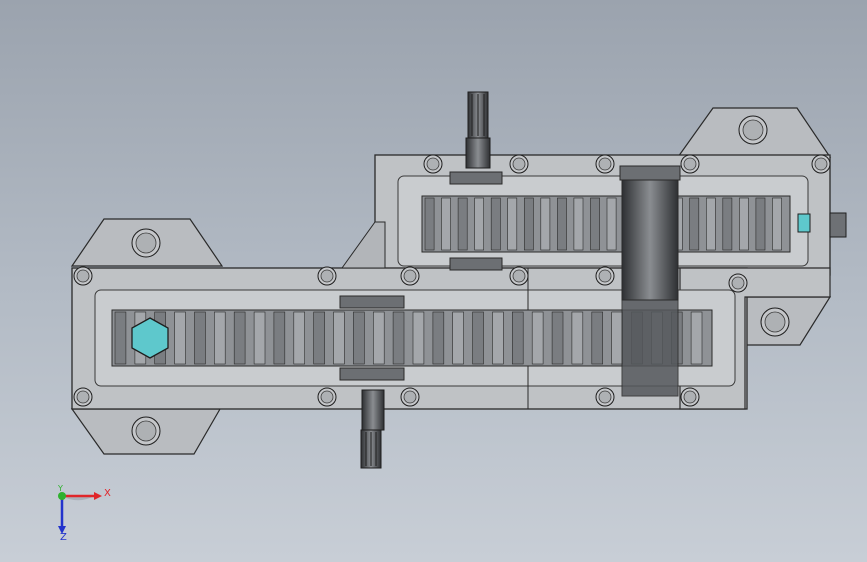 This screenshot has height=562, width=867. What do you see at coordinates (60, 488) in the screenshot?
I see `y-axis-label: Y` at bounding box center [60, 488].